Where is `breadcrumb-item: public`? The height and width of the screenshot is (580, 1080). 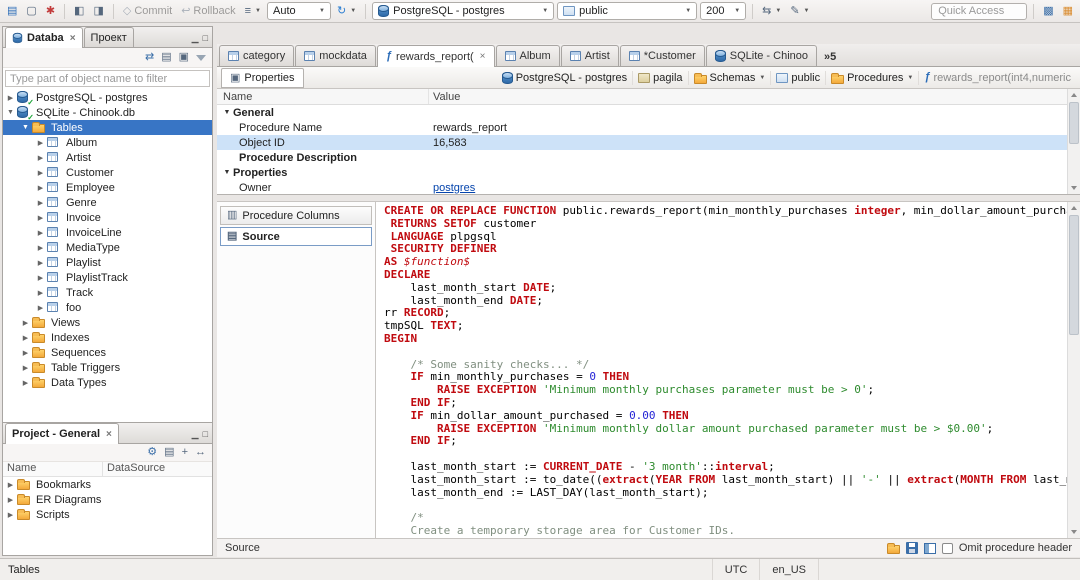 breadcrumb-item: public is located at coordinates (797, 77).